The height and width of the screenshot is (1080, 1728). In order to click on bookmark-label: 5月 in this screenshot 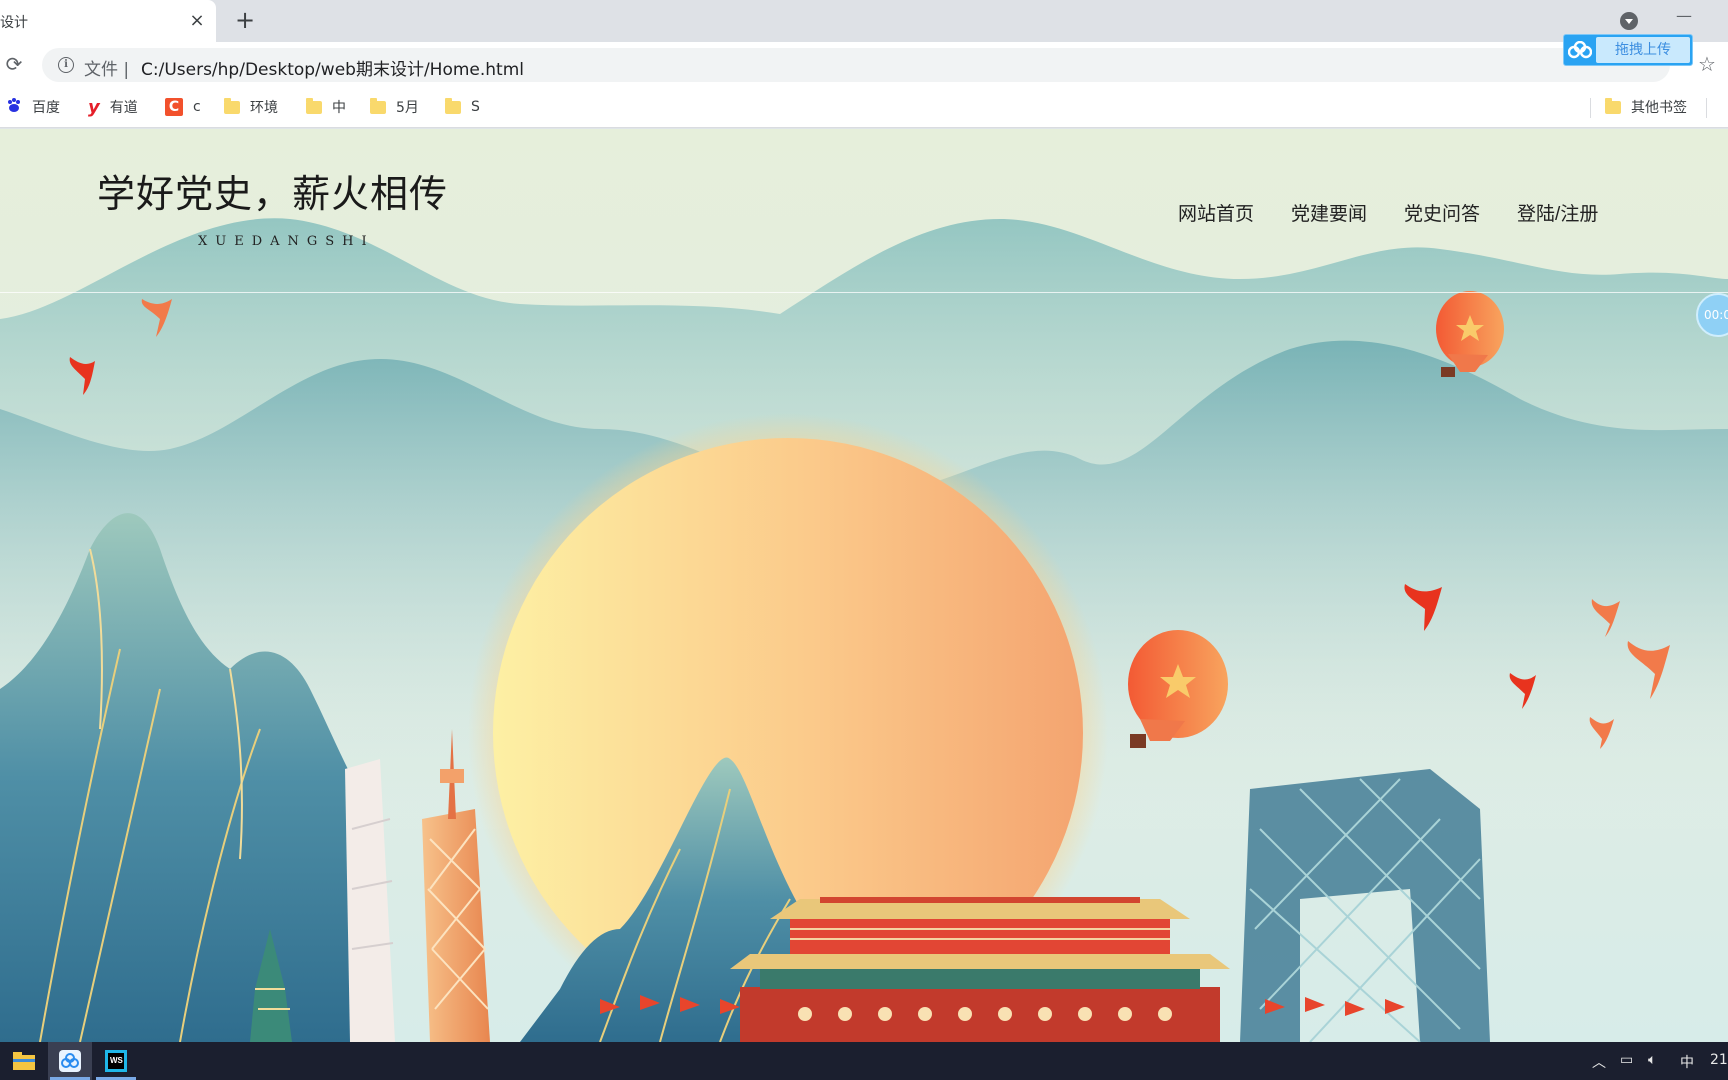, I will do `click(407, 108)`.